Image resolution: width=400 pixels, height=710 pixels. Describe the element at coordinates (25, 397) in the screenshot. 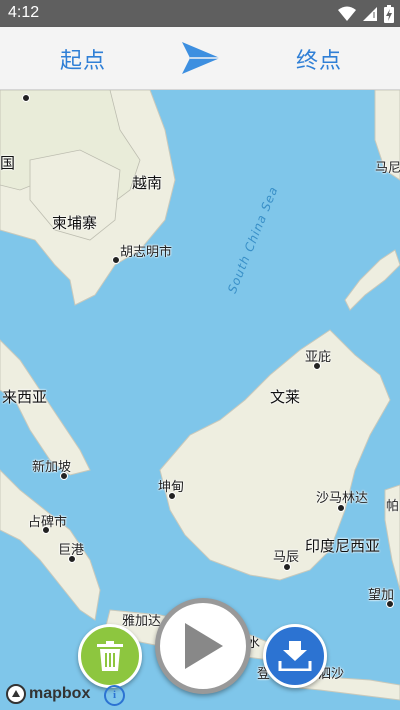

I see `place-label: 来西亚` at that location.